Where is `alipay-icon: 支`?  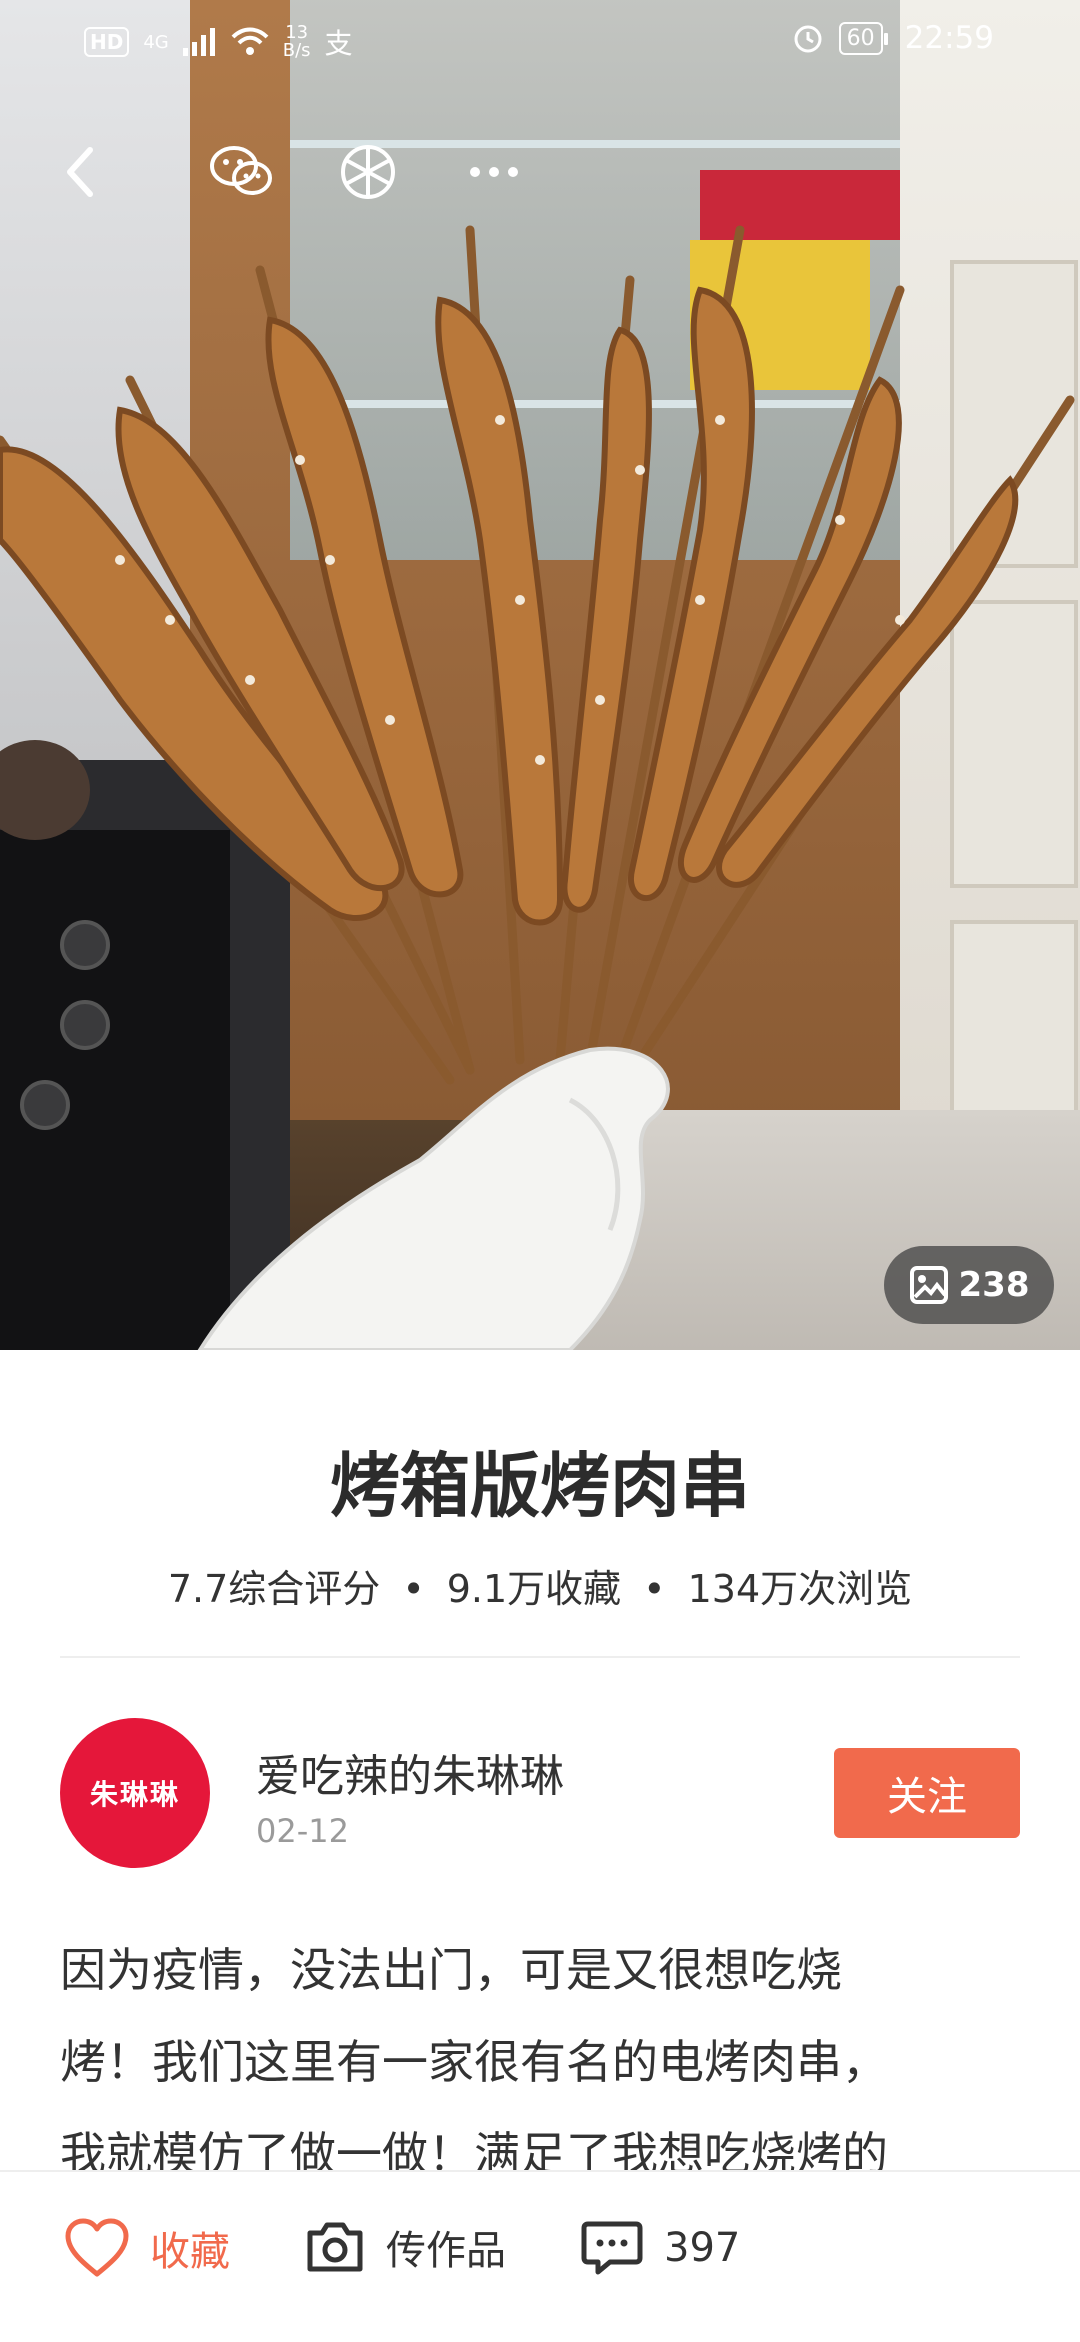 alipay-icon: 支 is located at coordinates (338, 43).